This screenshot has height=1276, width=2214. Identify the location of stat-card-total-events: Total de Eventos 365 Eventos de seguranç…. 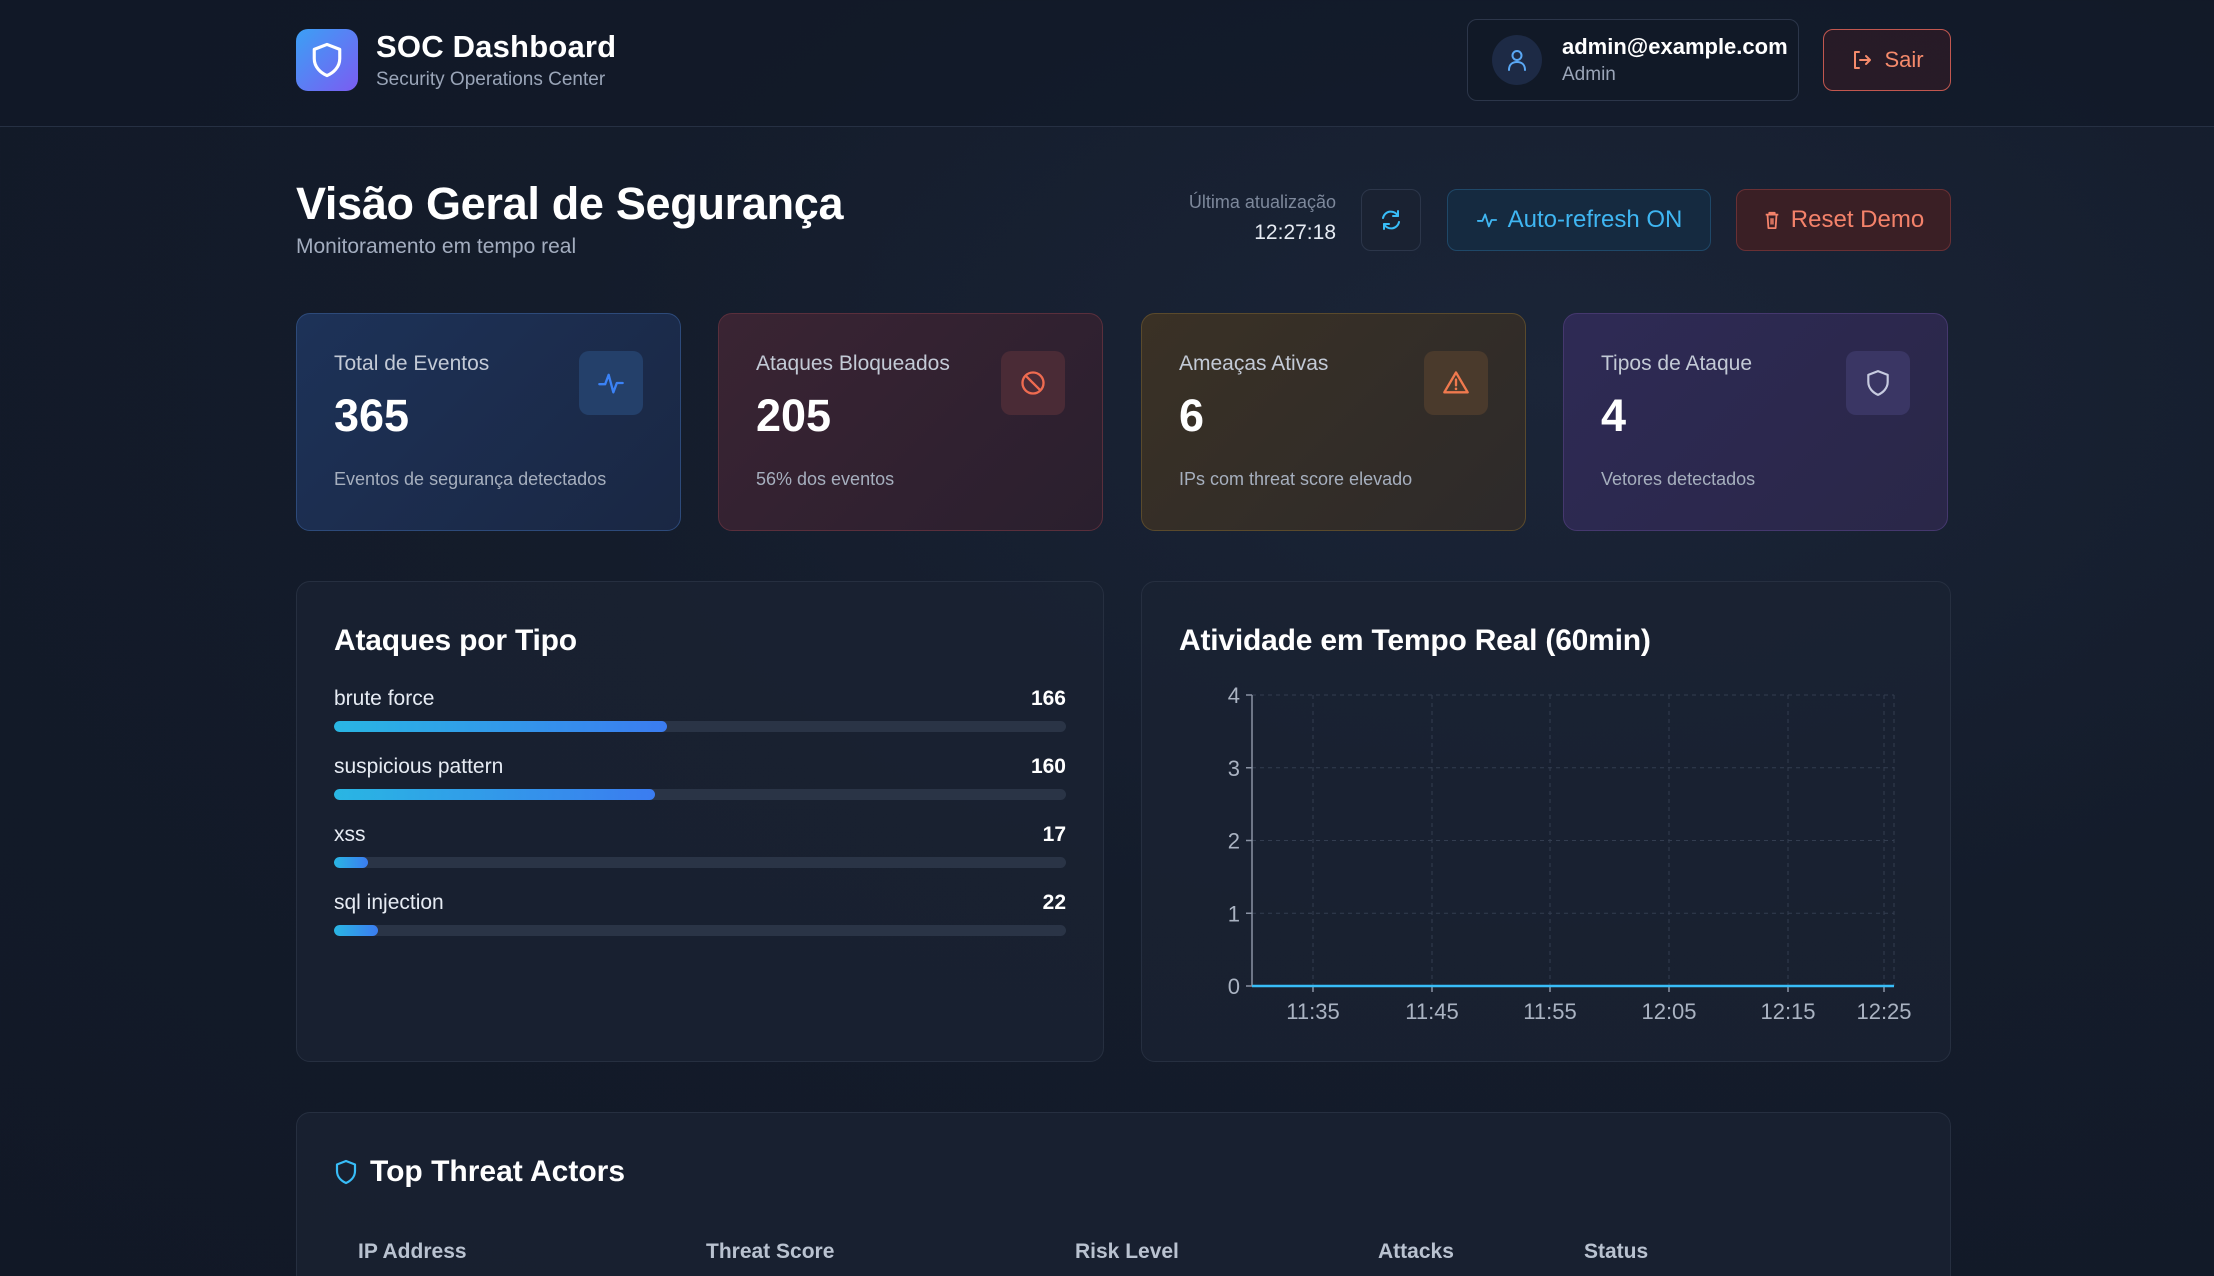
(488, 422).